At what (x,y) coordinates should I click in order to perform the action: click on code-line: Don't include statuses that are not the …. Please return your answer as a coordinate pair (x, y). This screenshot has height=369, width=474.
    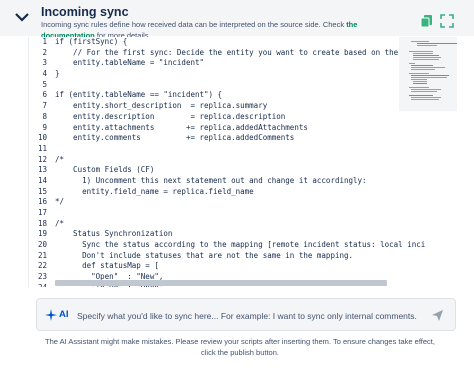
    Looking at the image, I should click on (204, 255).